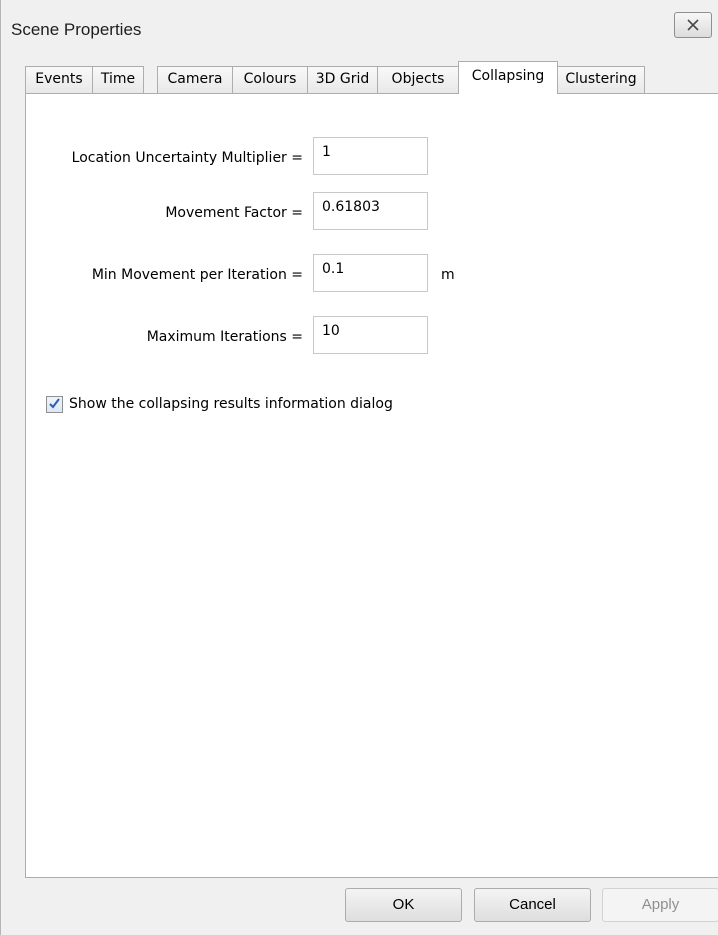 This screenshot has width=718, height=935. I want to click on max-iterations-label: Maximum Iterations =, so click(224, 337).